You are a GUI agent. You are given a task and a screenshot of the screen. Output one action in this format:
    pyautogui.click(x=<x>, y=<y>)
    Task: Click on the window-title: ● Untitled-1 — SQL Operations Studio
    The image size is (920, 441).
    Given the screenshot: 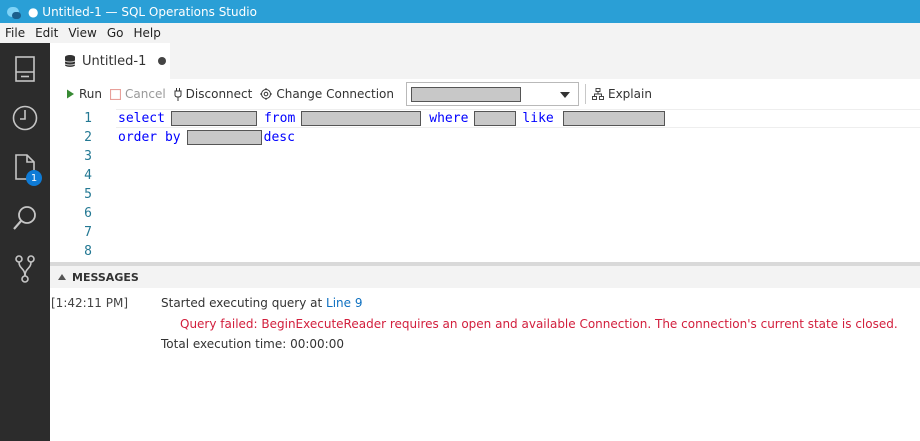 What is the action you would take?
    pyautogui.click(x=142, y=11)
    